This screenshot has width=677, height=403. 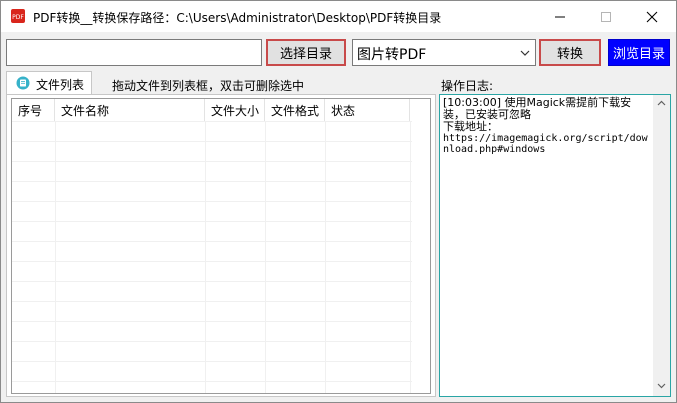 I want to click on column-header-format: 文件格式, so click(x=295, y=110).